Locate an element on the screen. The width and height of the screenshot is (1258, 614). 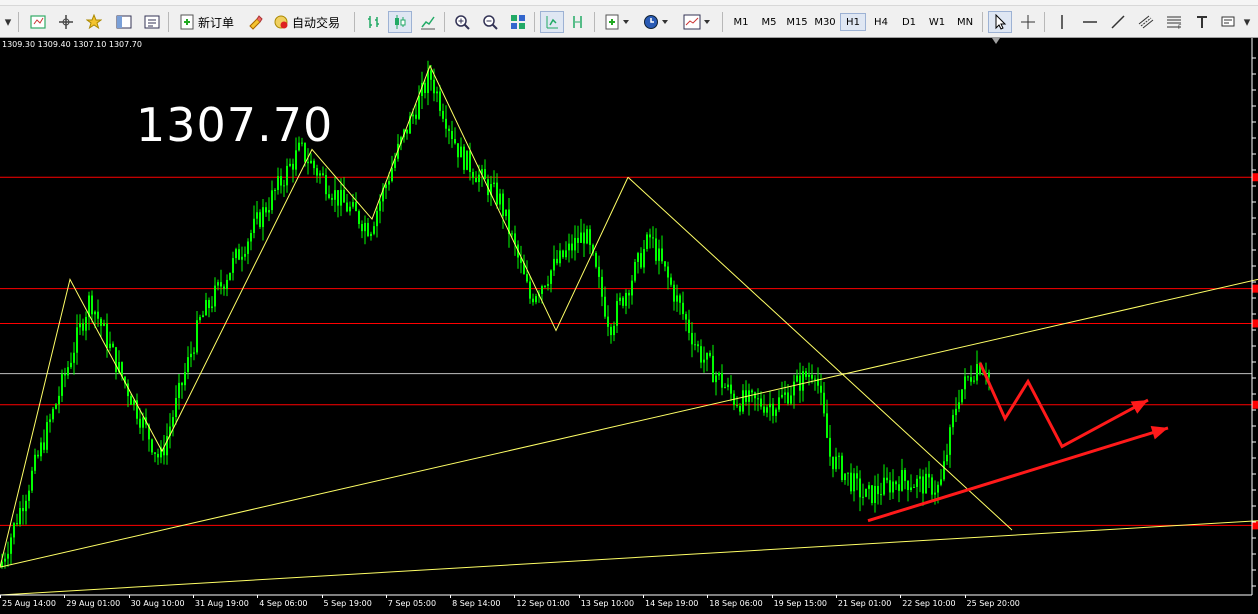
auto-scroll-icon is located at coordinates (552, 22).